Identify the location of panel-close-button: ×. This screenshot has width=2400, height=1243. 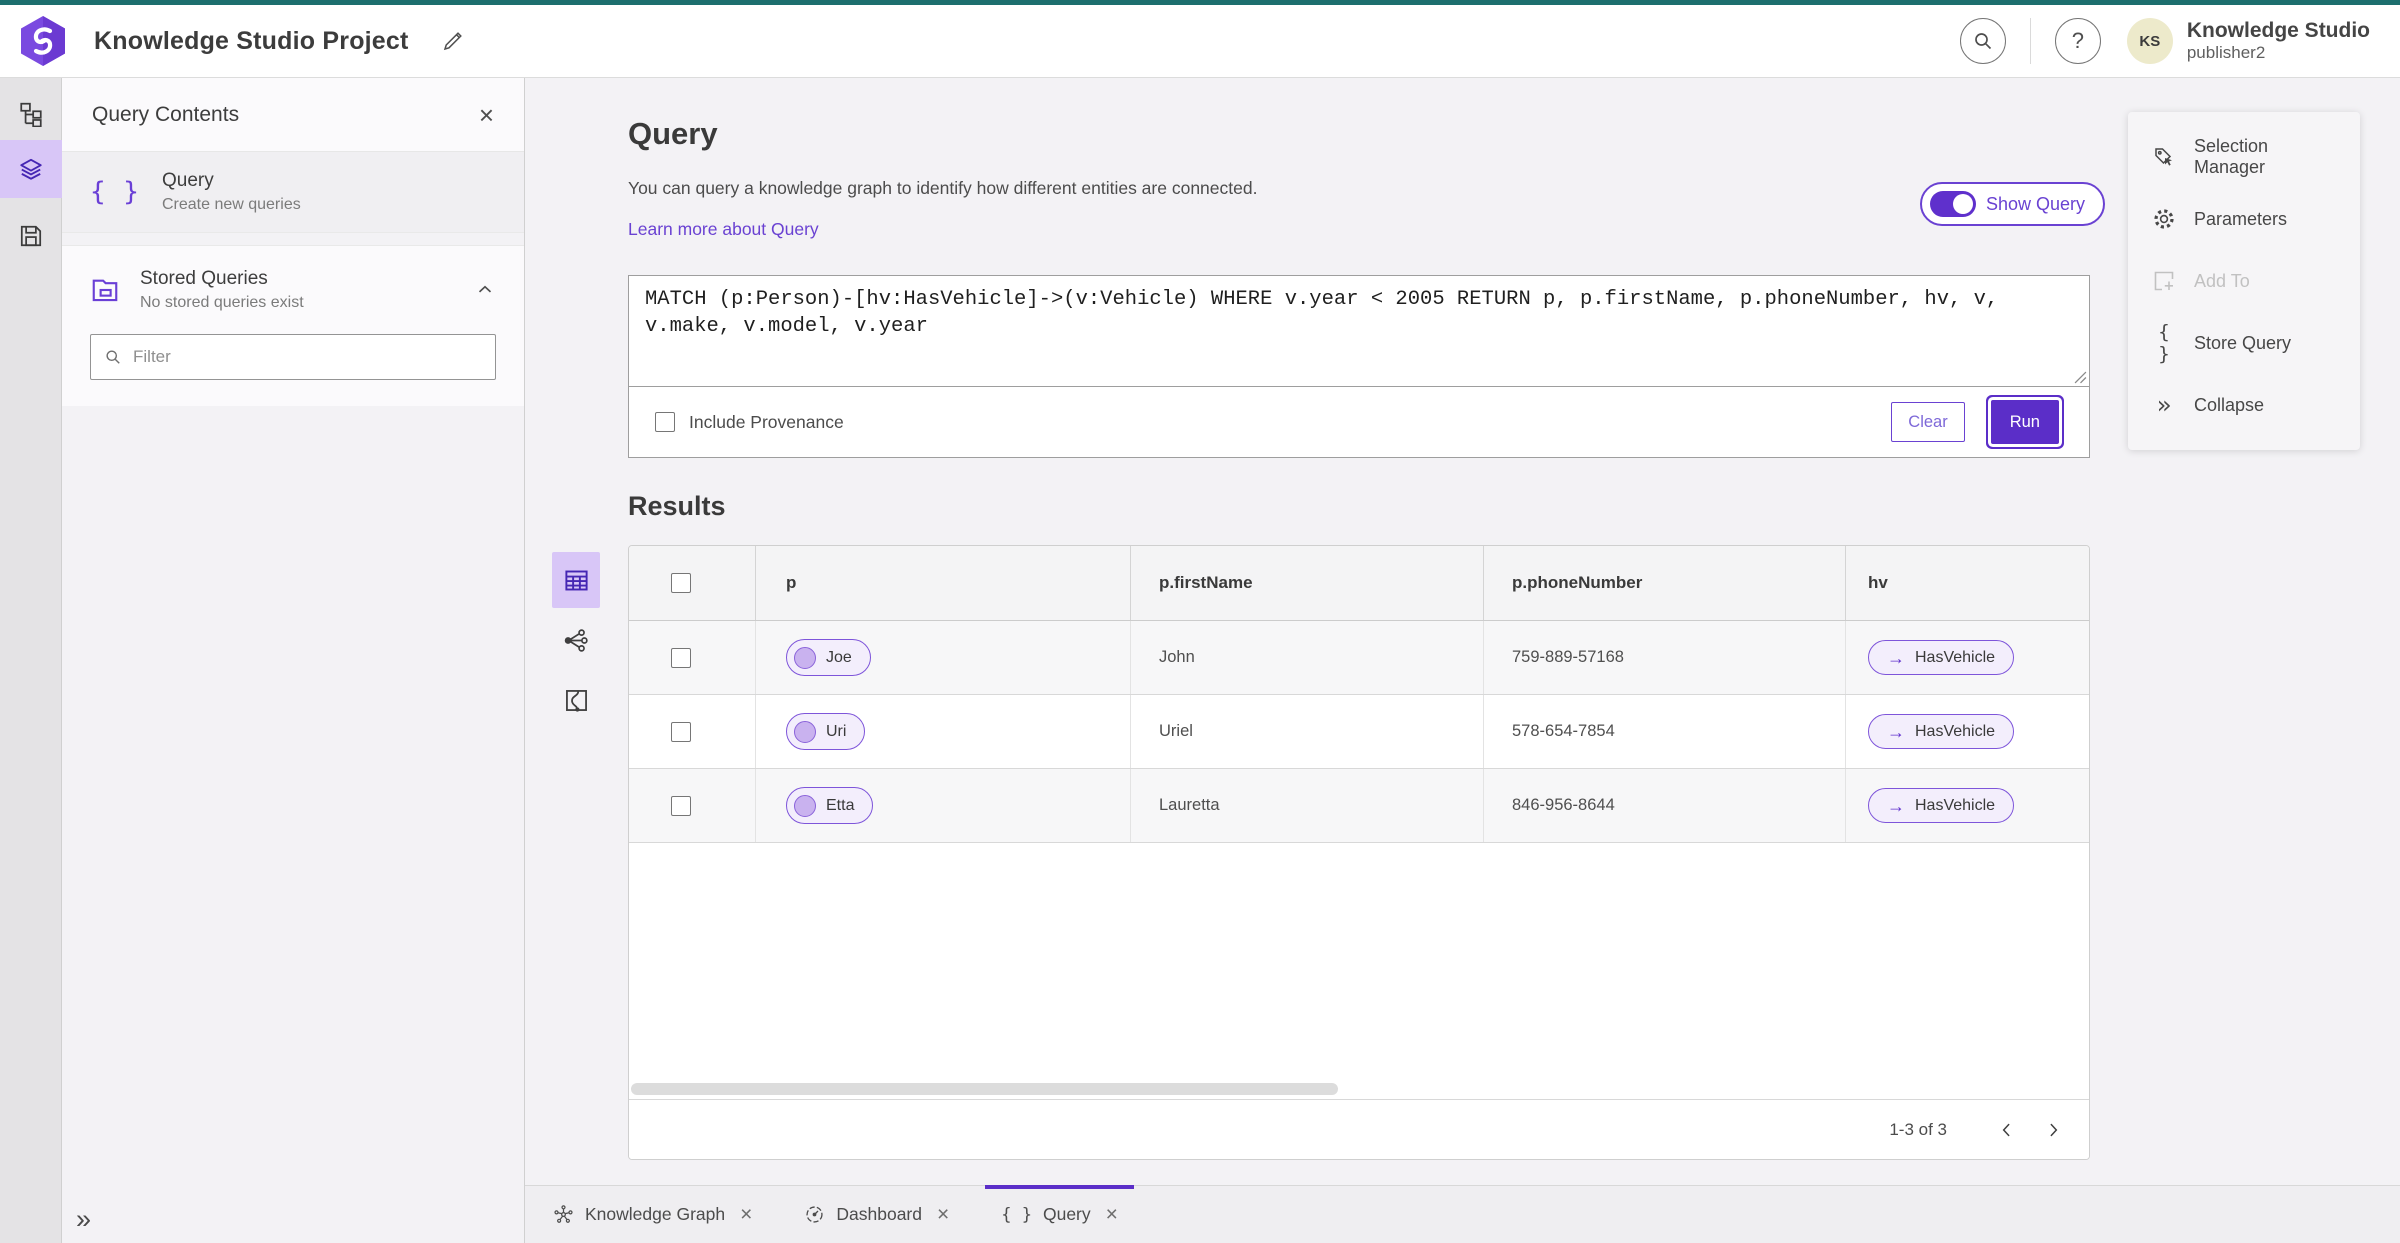
(486, 115).